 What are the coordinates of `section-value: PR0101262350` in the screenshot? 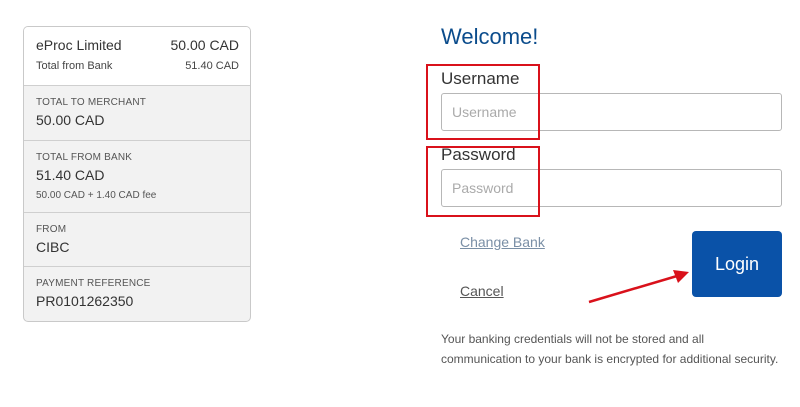 It's located at (85, 301).